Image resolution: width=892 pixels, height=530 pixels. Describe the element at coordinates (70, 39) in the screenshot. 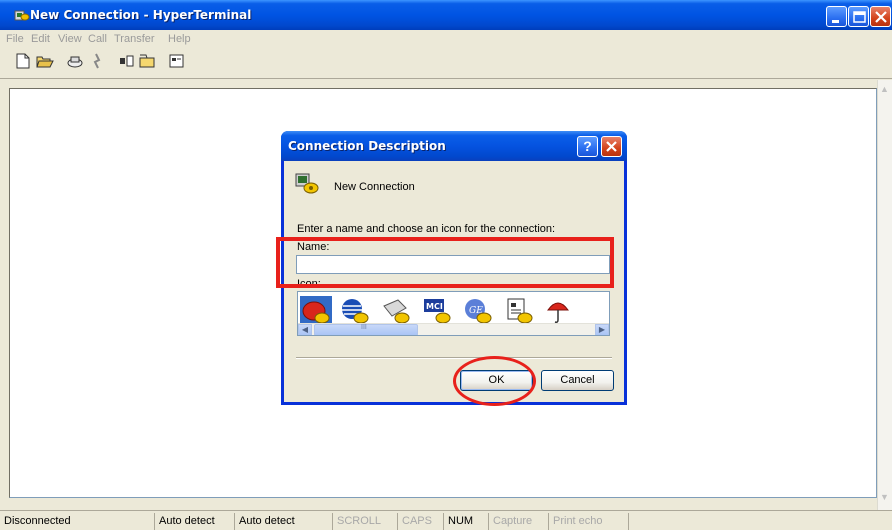

I see `menu-view: View` at that location.